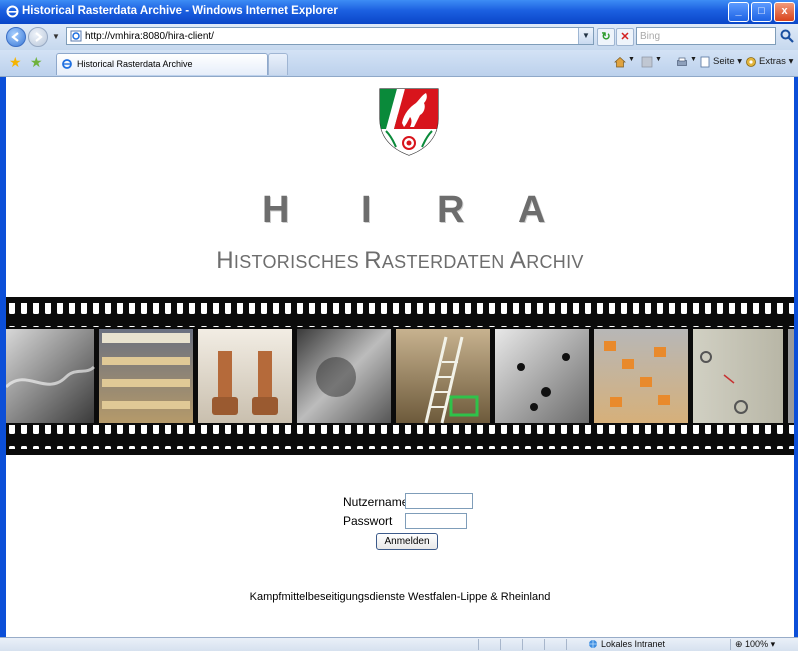 This screenshot has height=651, width=798. I want to click on url-input, so click(325, 36).